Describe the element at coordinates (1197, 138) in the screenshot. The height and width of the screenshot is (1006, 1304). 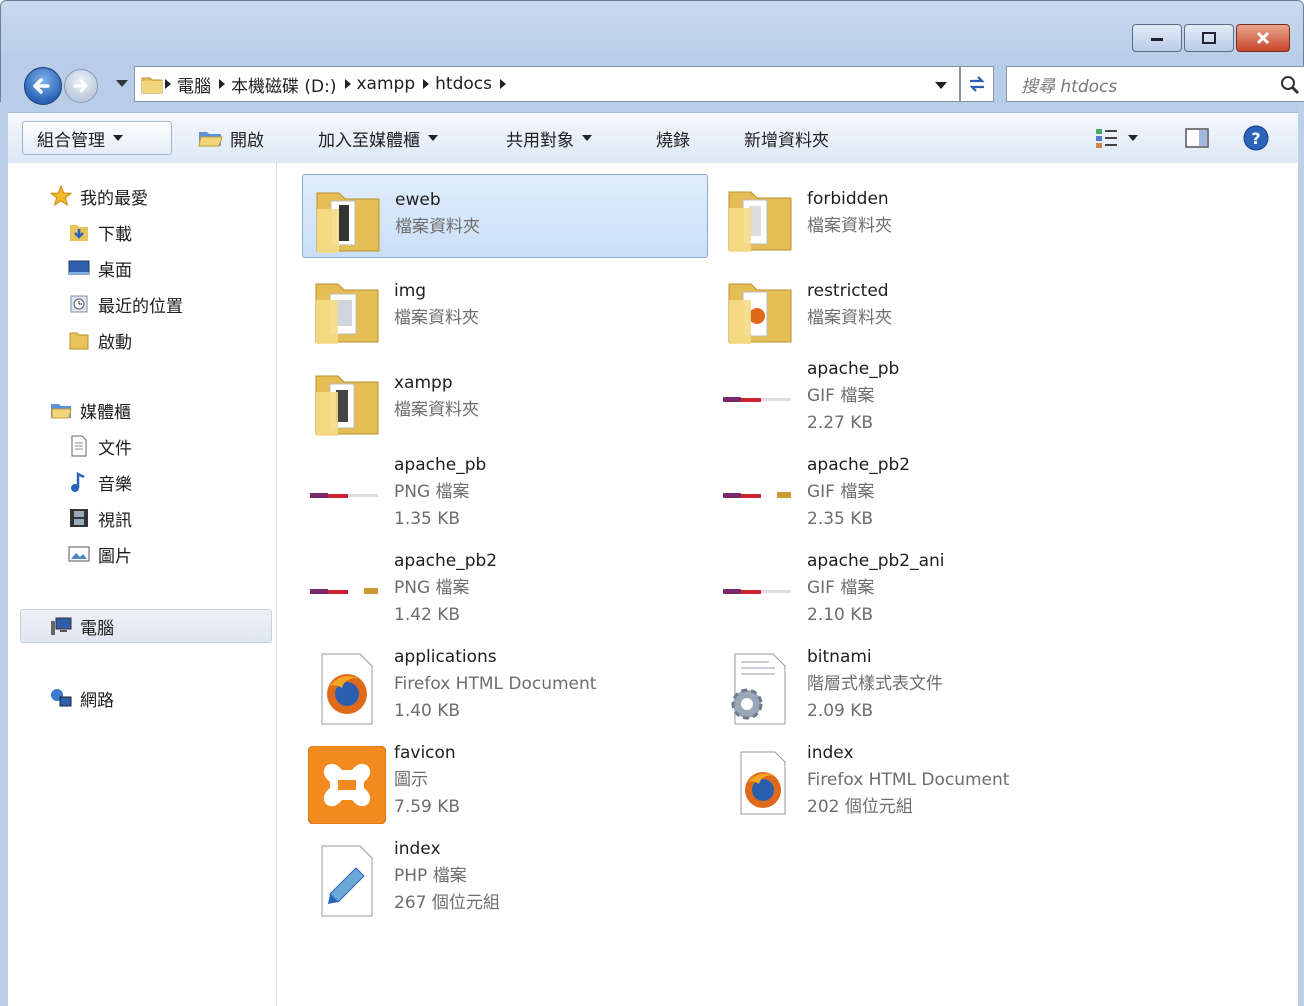
I see `preview-pane-button` at that location.